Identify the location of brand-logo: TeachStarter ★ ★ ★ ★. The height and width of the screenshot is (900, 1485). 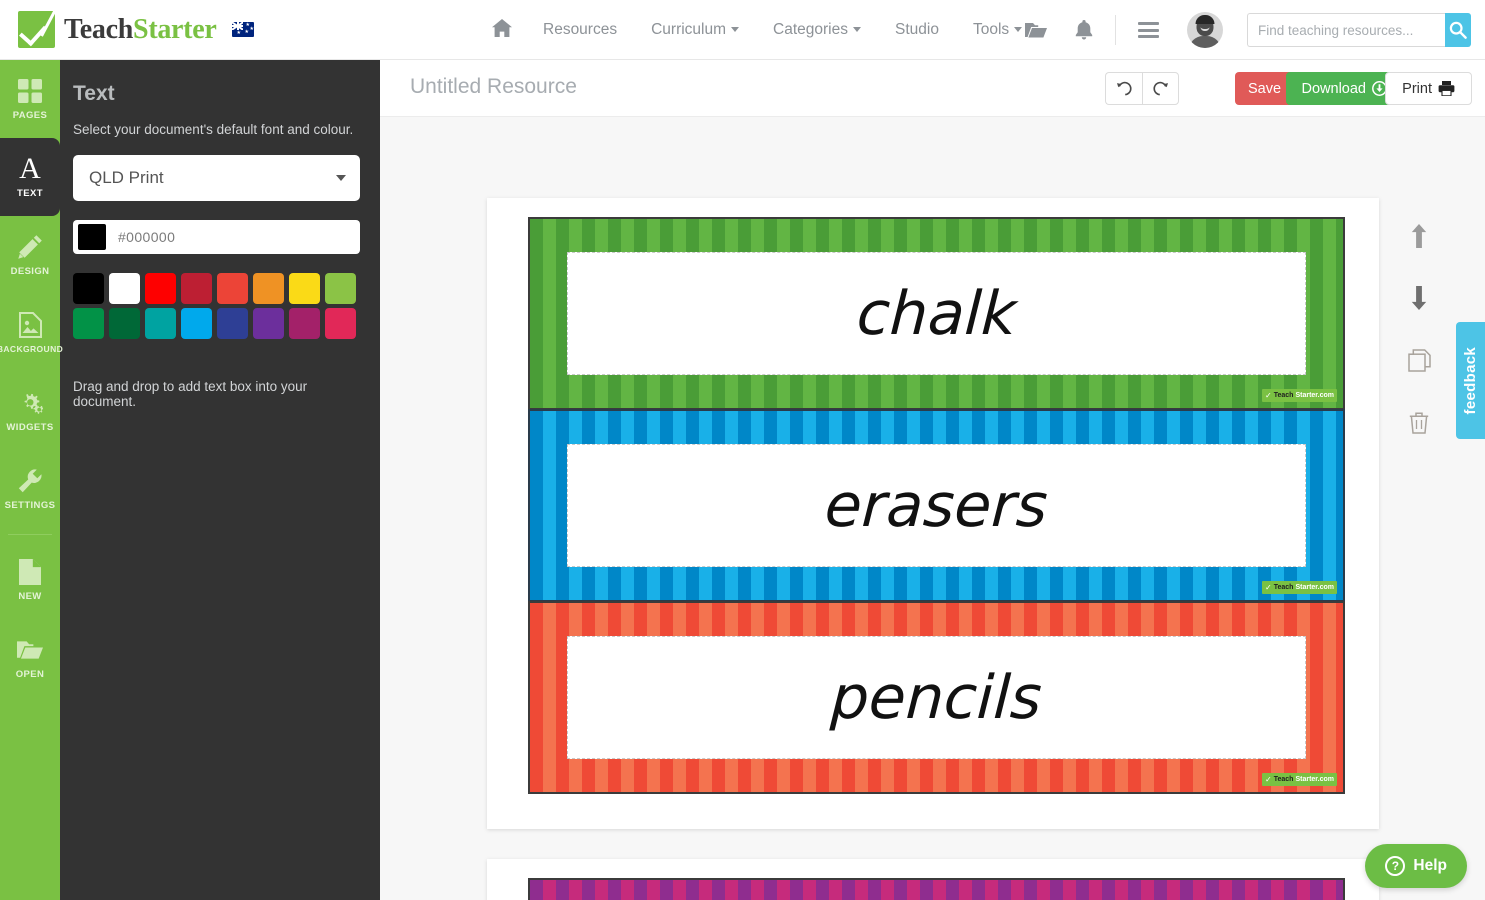
(136, 29).